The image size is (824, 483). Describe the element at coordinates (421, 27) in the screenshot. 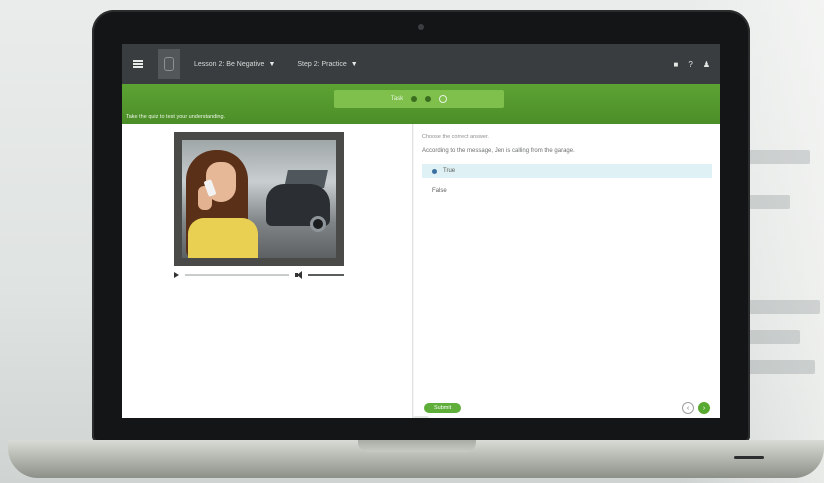

I see `camera` at that location.